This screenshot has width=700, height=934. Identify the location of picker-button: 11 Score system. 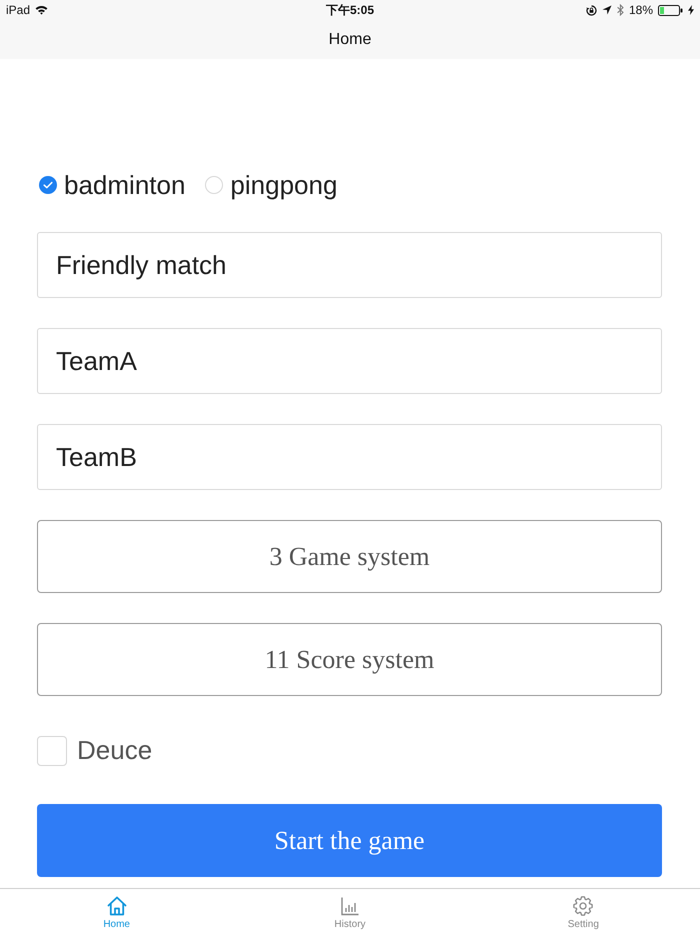
(349, 659).